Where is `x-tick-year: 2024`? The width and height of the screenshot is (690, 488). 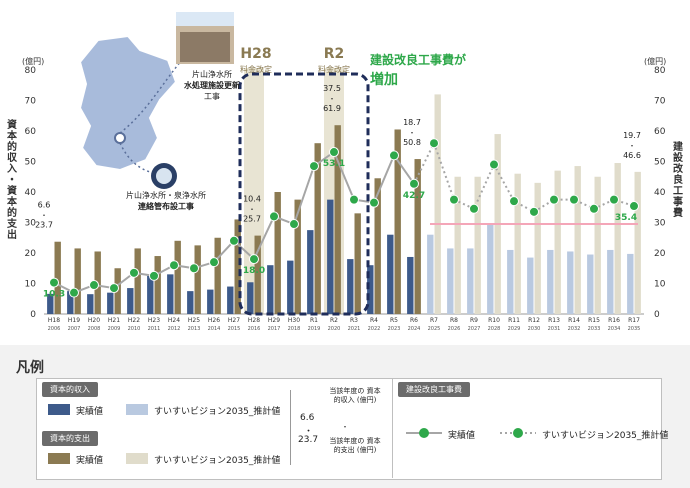 x-tick-year: 2024 is located at coordinates (414, 329).